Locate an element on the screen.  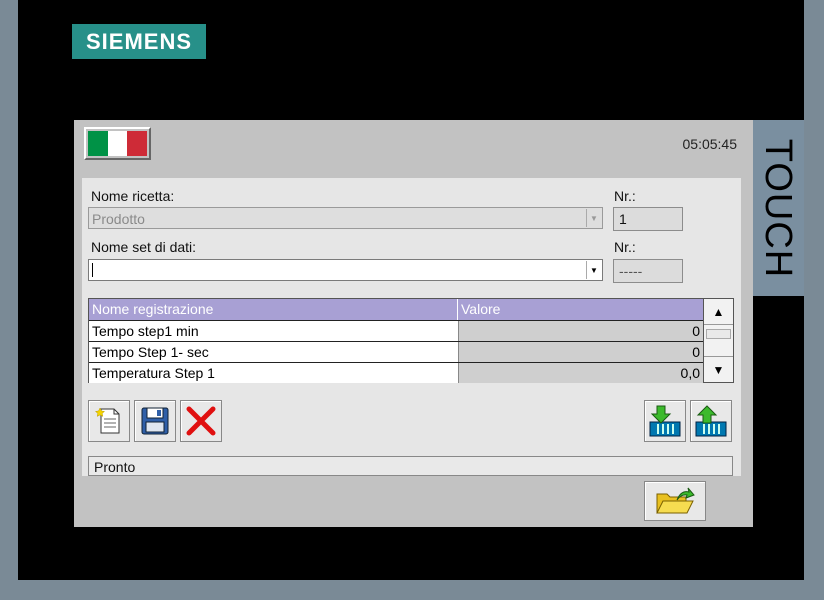
table-header: Nome registrazione Valore is located at coordinates (396, 309).